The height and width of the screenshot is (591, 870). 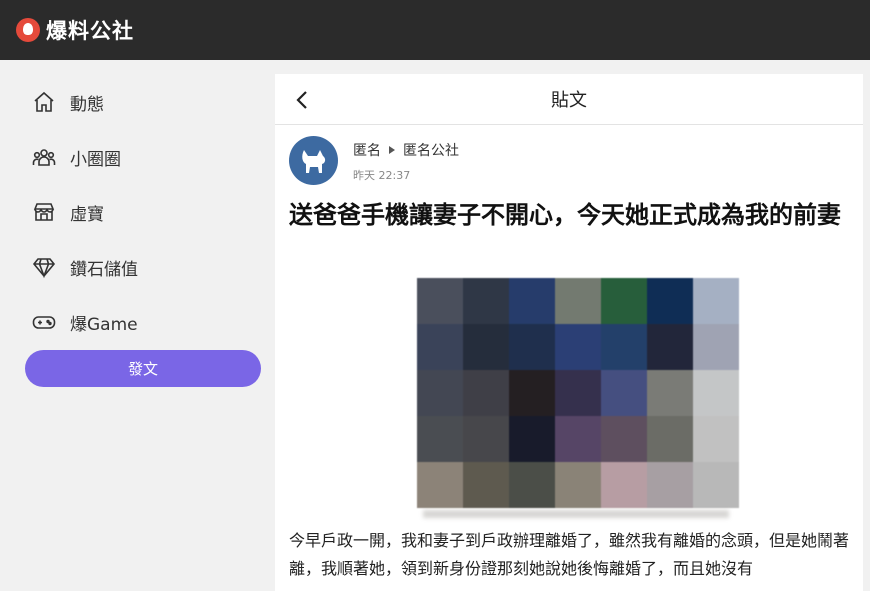 I want to click on post-image, so click(x=578, y=396).